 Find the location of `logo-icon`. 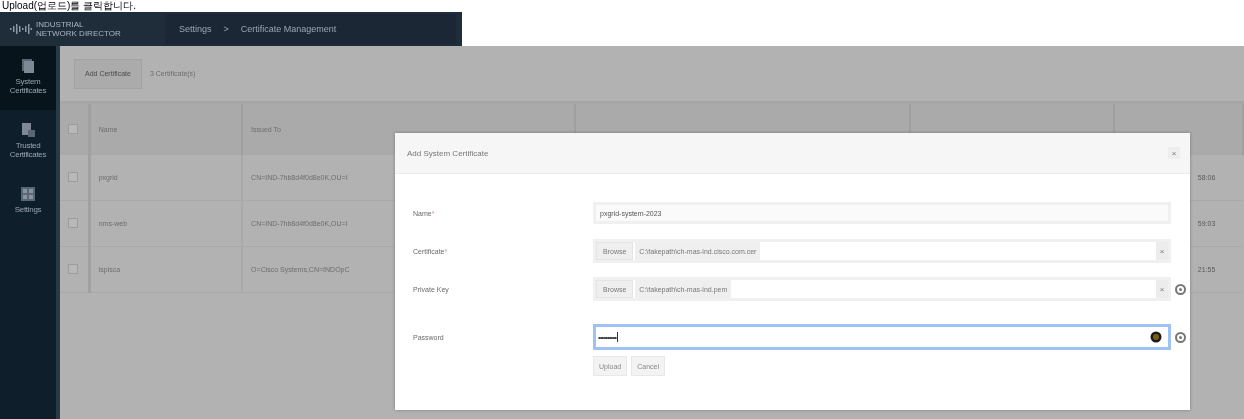

logo-icon is located at coordinates (21, 29).